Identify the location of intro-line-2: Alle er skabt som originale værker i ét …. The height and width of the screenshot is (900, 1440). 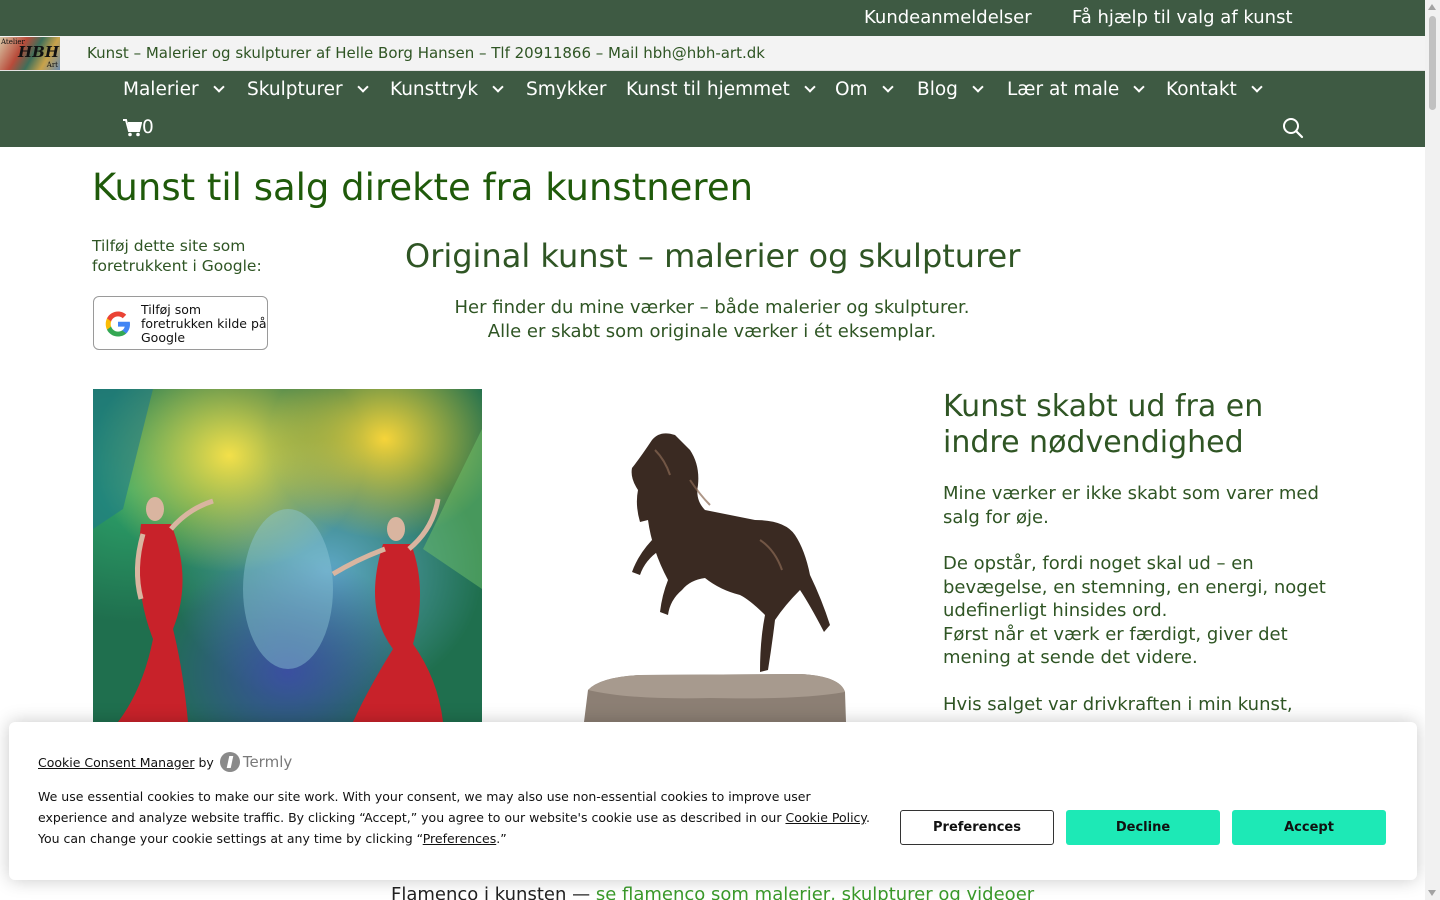
(712, 331).